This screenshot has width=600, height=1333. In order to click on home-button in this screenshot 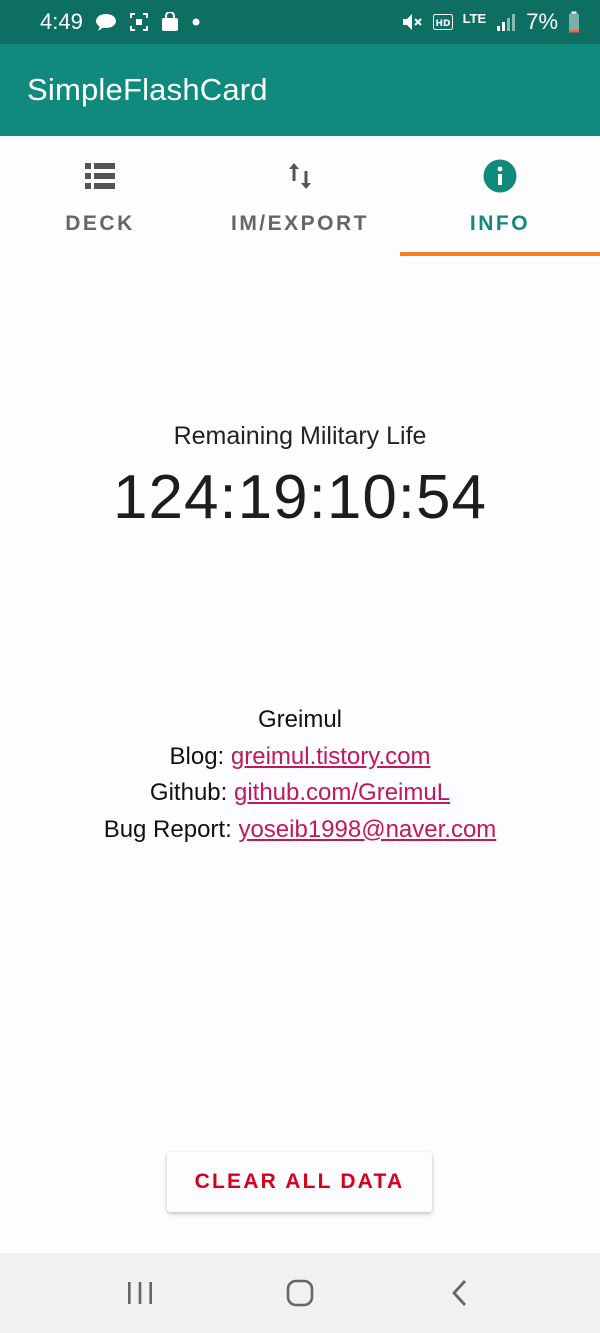, I will do `click(300, 1293)`.